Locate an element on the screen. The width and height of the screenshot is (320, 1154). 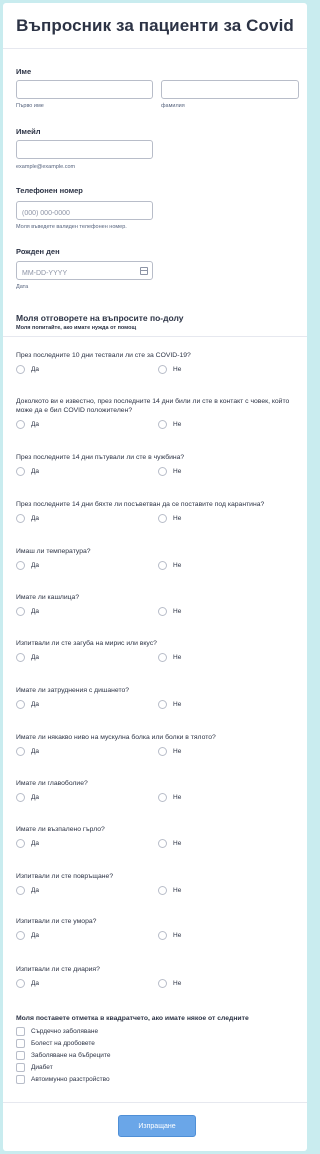
question-8-yes-option: Да is located at coordinates (27, 704).